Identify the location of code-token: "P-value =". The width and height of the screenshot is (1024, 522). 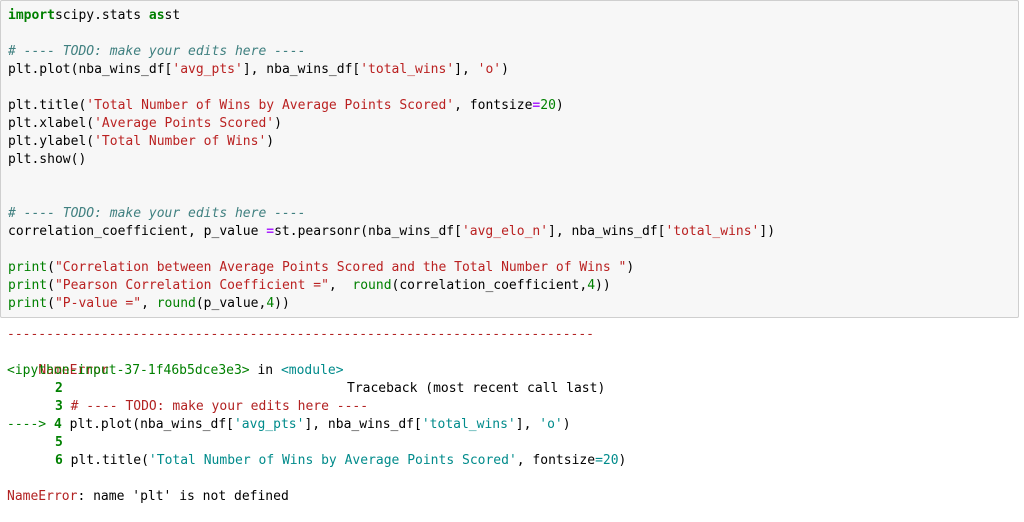
(98, 303).